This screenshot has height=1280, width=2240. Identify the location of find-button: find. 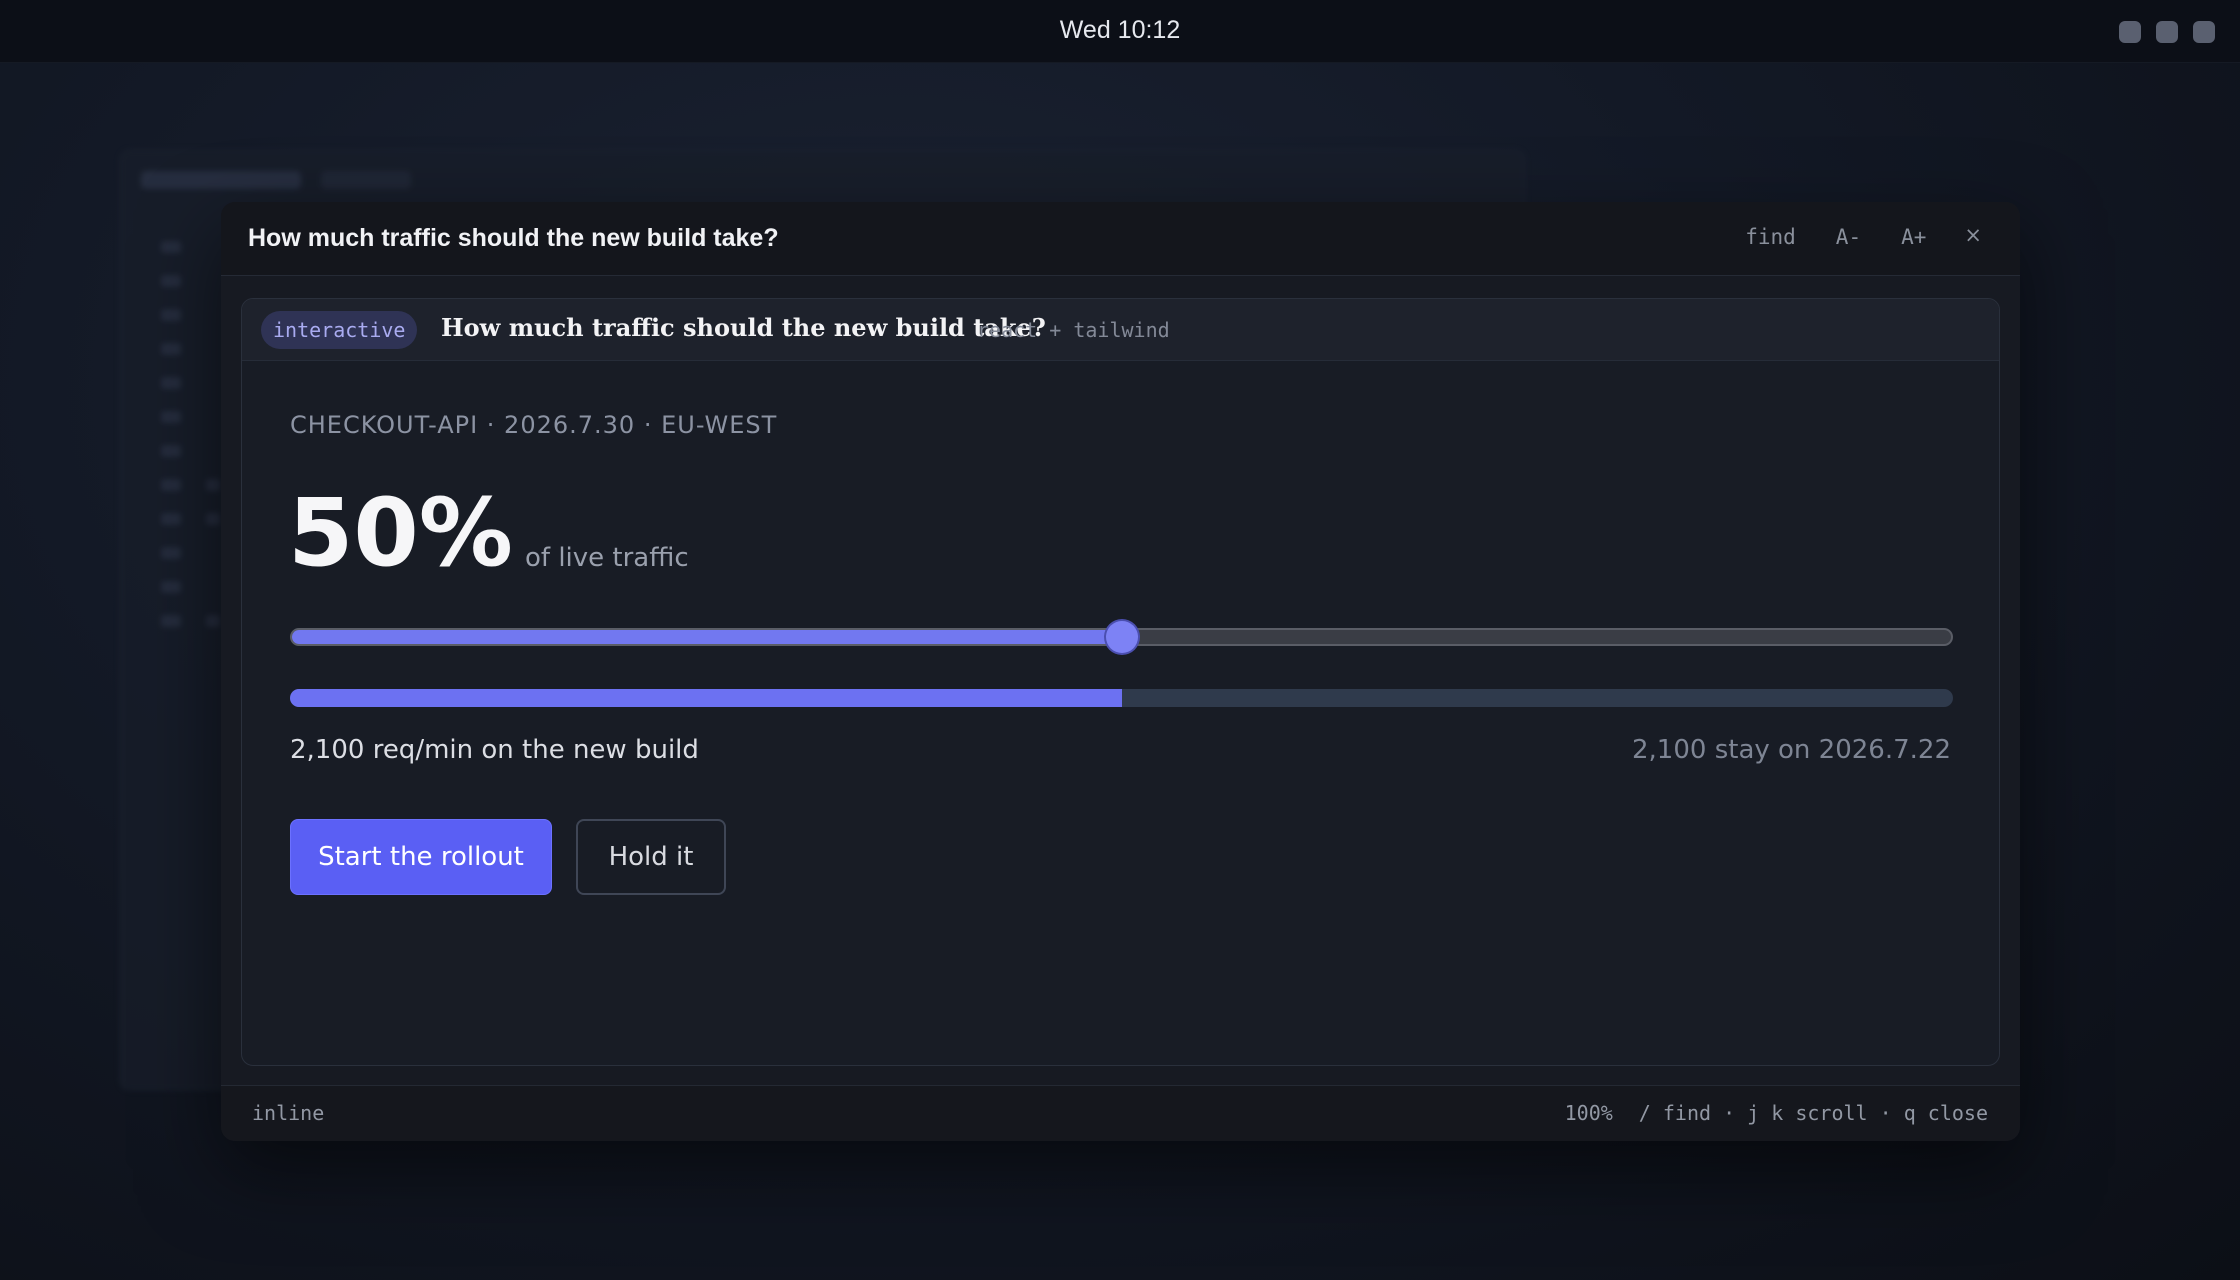
(1770, 237).